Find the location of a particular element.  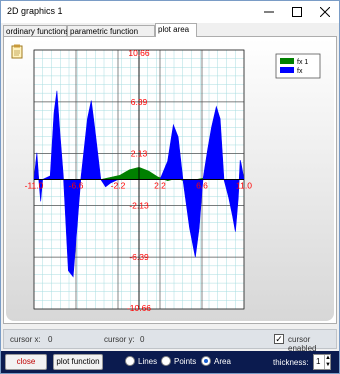

legend-swatch-fx is located at coordinates (287, 70).